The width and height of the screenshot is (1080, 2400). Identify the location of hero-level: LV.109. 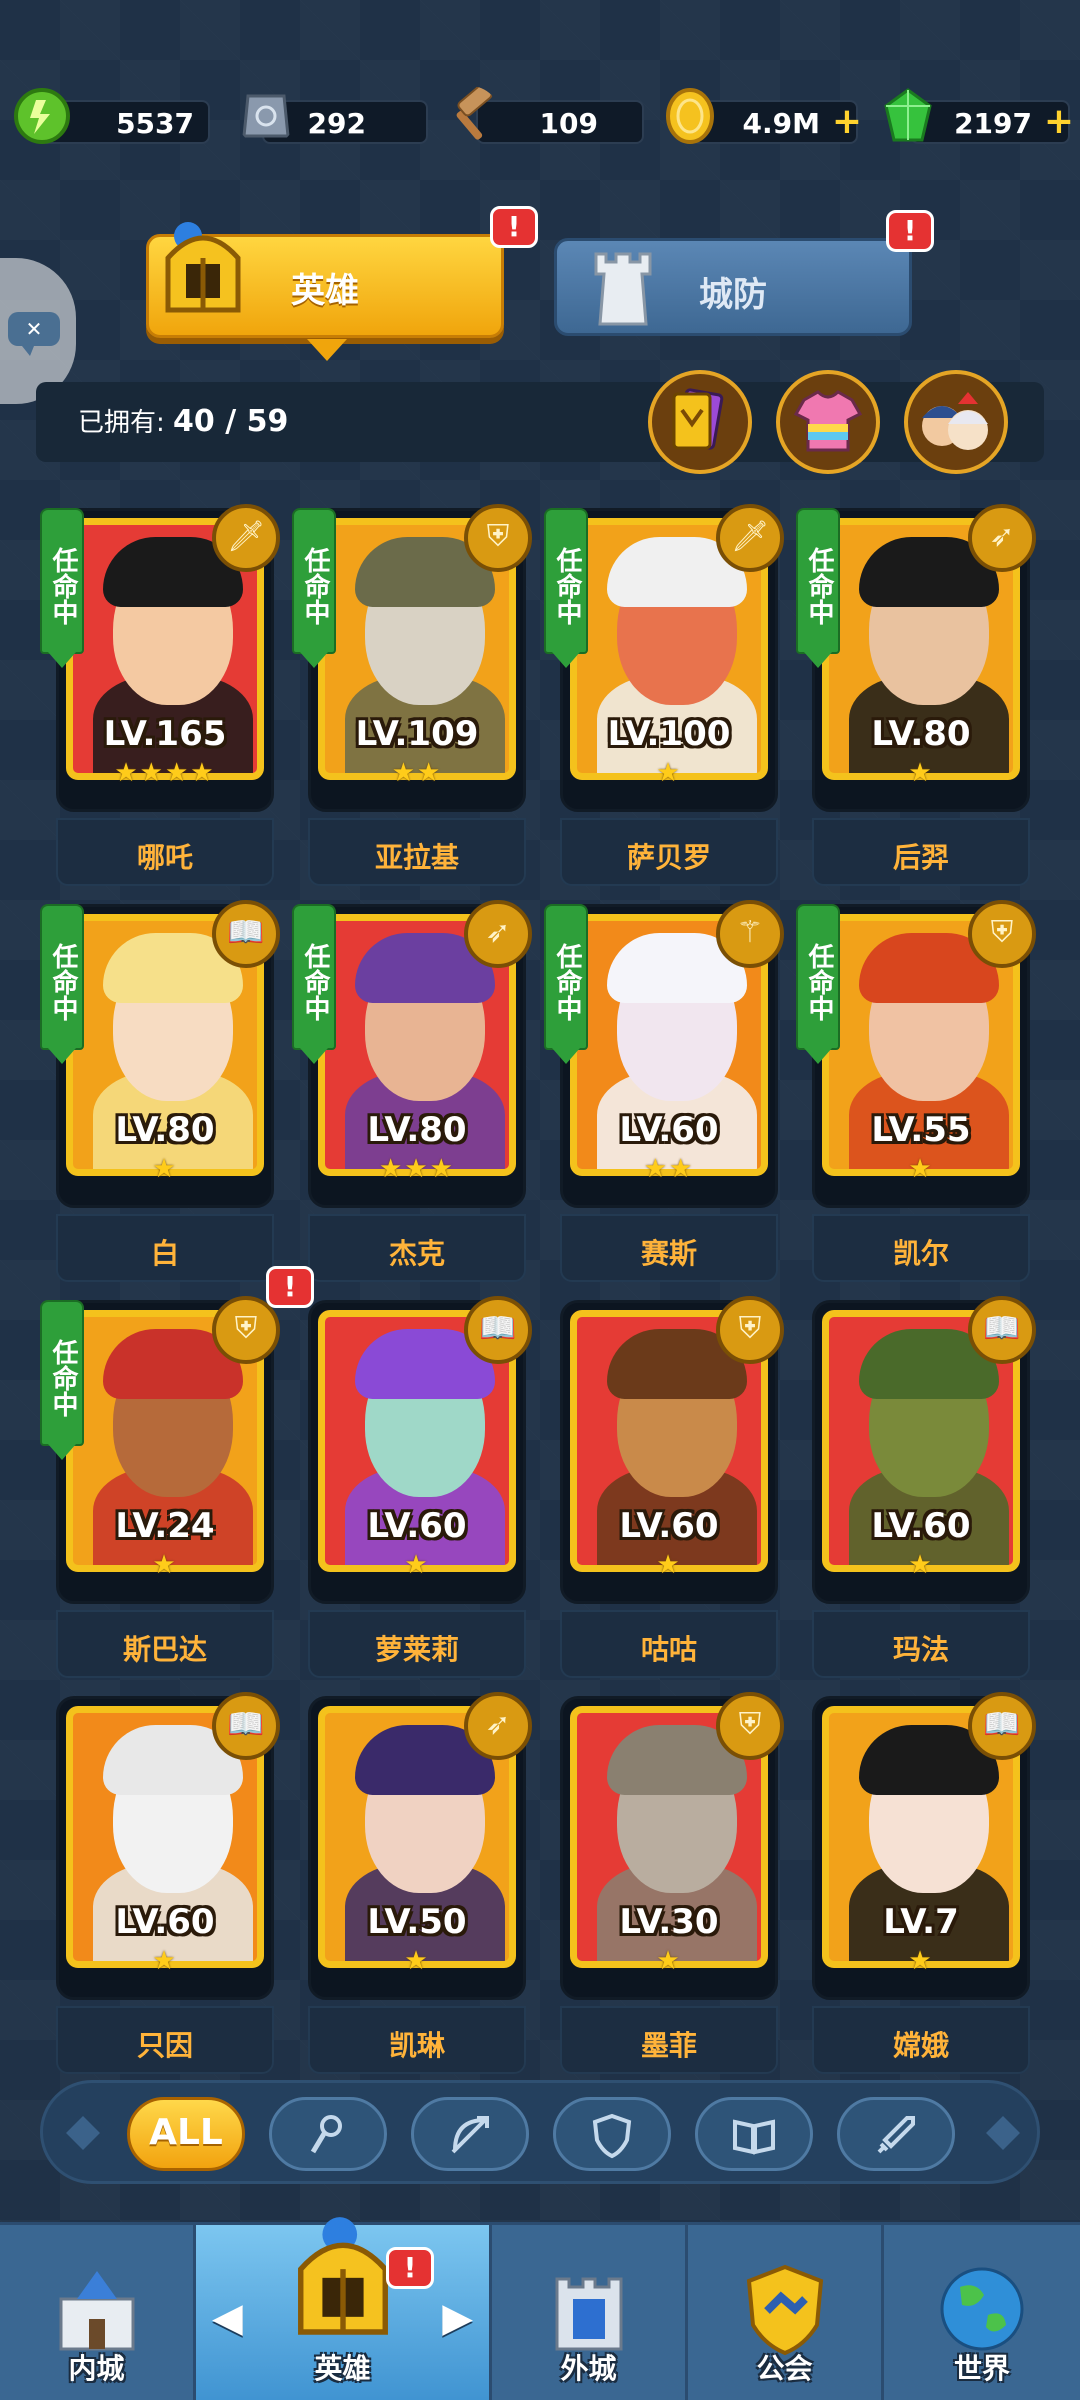
(417, 734).